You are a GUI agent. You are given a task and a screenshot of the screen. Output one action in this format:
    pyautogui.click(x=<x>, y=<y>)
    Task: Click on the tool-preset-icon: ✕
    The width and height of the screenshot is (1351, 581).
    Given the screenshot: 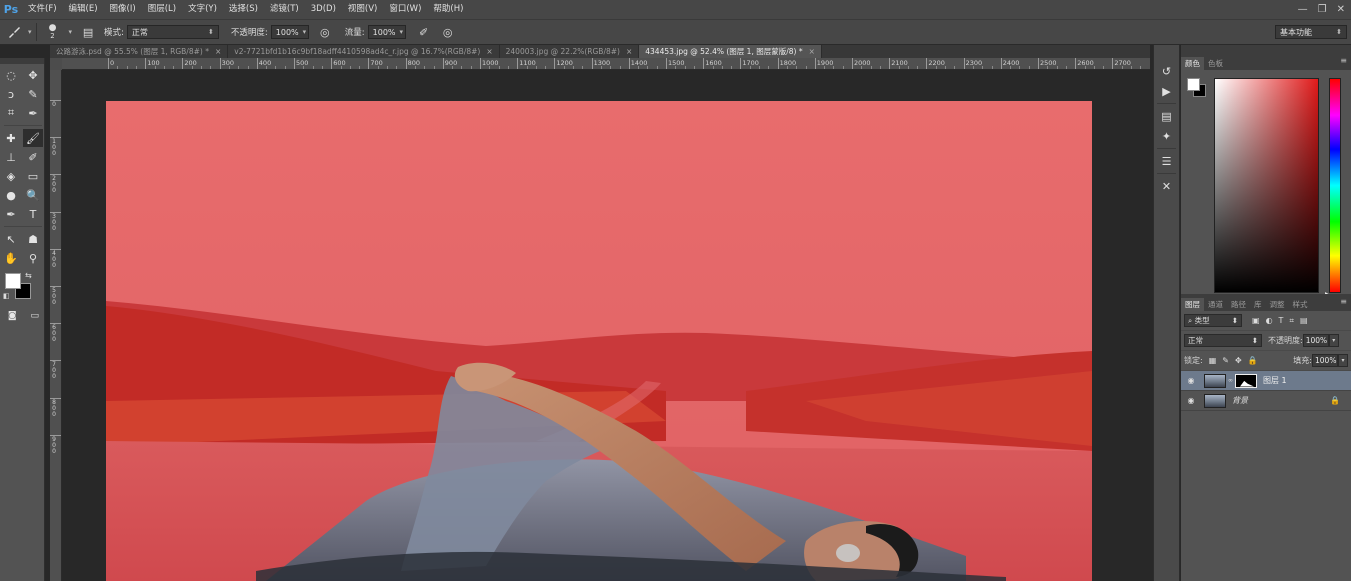 What is the action you would take?
    pyautogui.click(x=1166, y=186)
    